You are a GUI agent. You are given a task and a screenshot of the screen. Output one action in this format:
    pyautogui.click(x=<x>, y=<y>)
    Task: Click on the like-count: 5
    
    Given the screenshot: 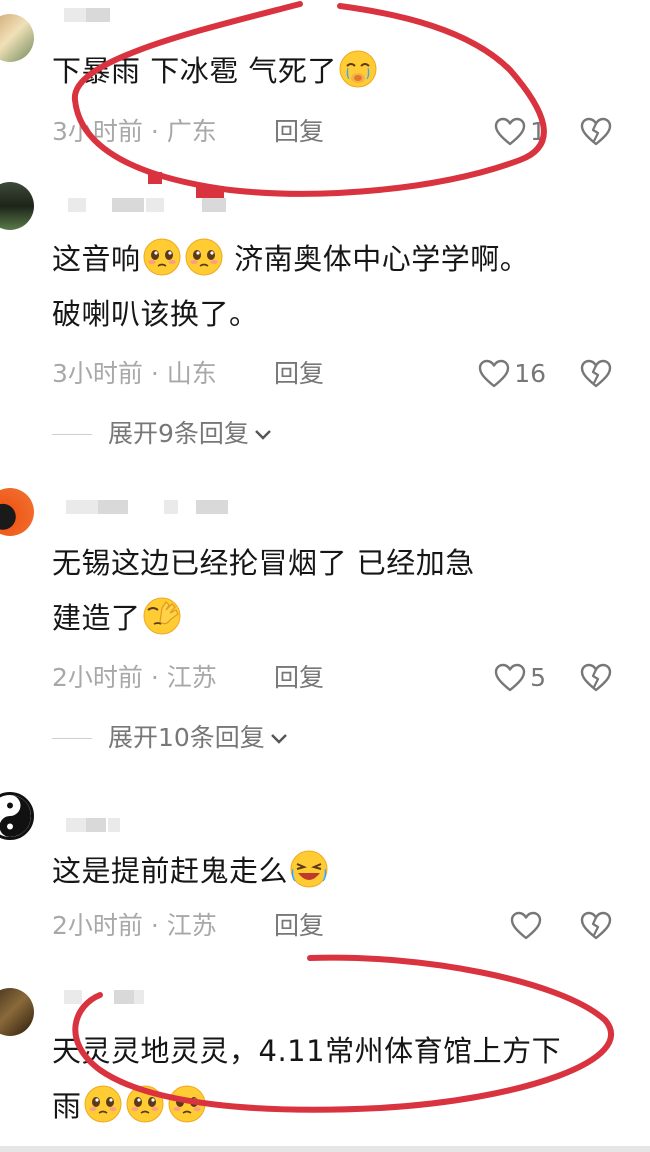 What is the action you would take?
    pyautogui.click(x=538, y=677)
    